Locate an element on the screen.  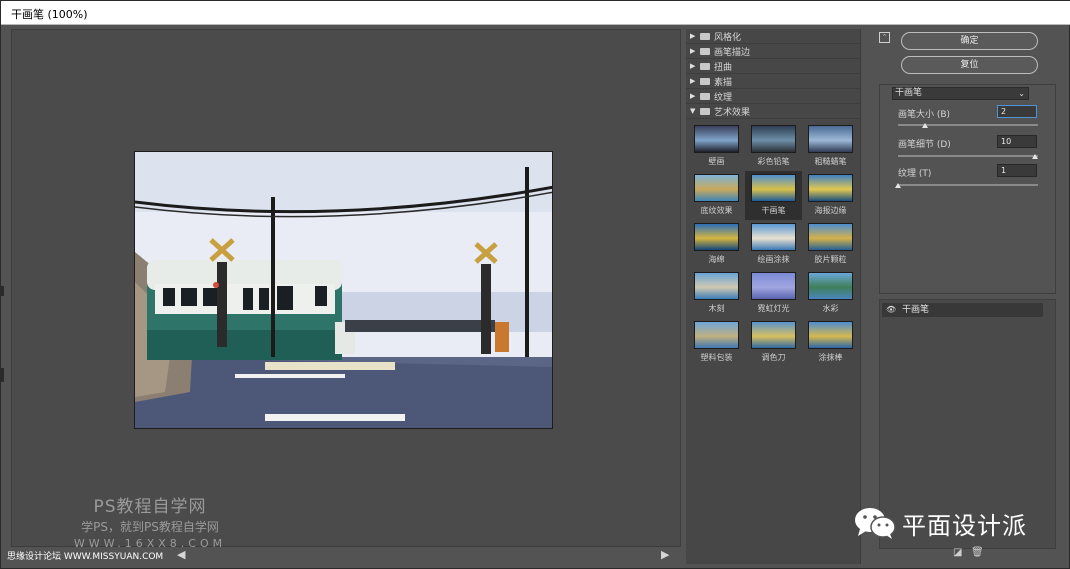
category-stylize: ▶ 风格化 is located at coordinates (773, 36).